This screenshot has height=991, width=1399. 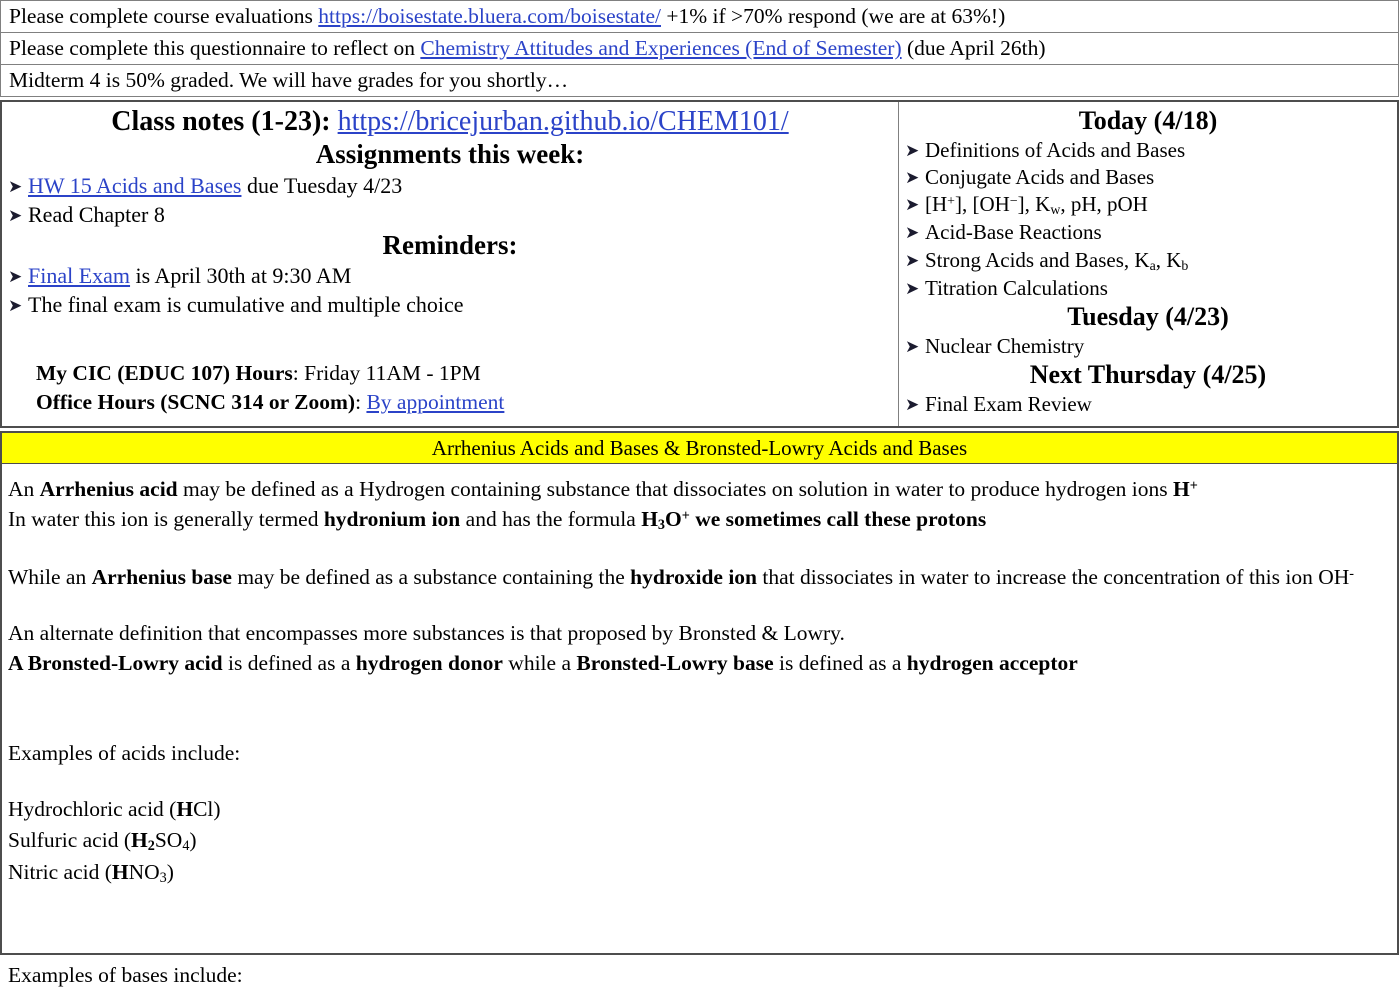 What do you see at coordinates (1057, 260) in the screenshot?
I see `agenda-item-label: Strong Acids and Bases, Ka, Kb` at bounding box center [1057, 260].